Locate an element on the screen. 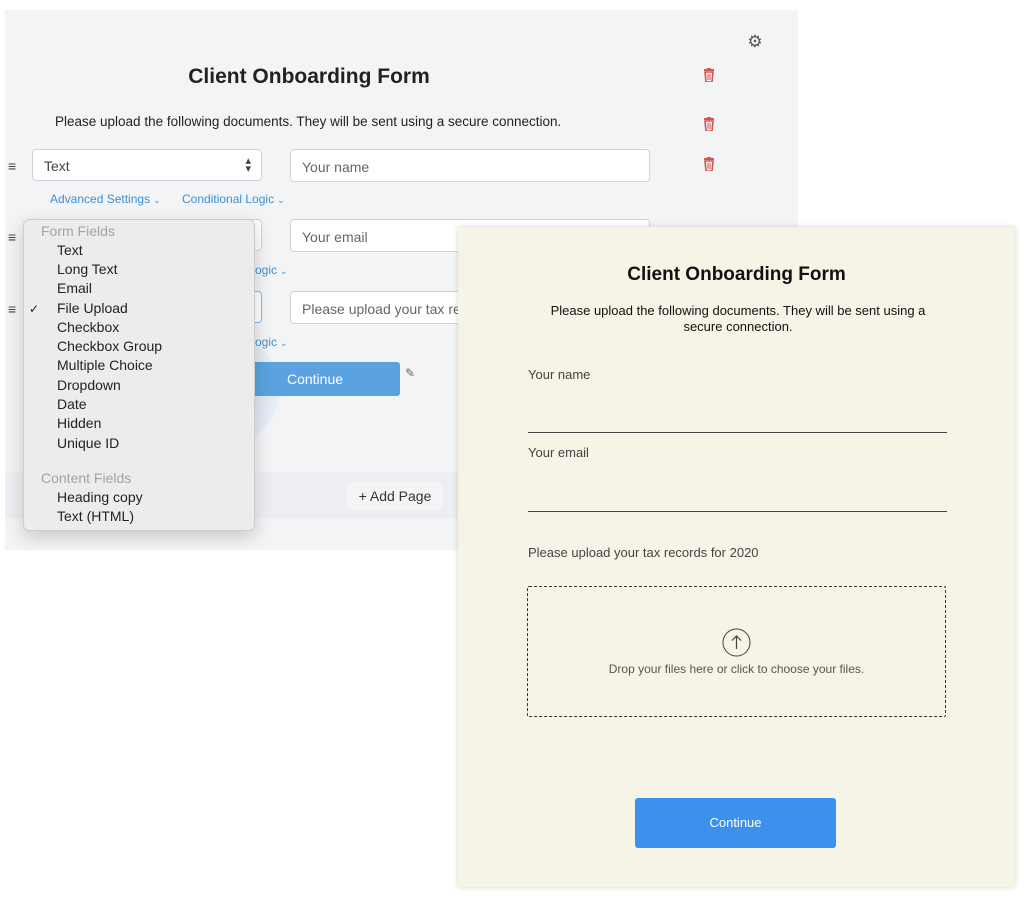  checkmark-icon: ✓ is located at coordinates (34, 309).